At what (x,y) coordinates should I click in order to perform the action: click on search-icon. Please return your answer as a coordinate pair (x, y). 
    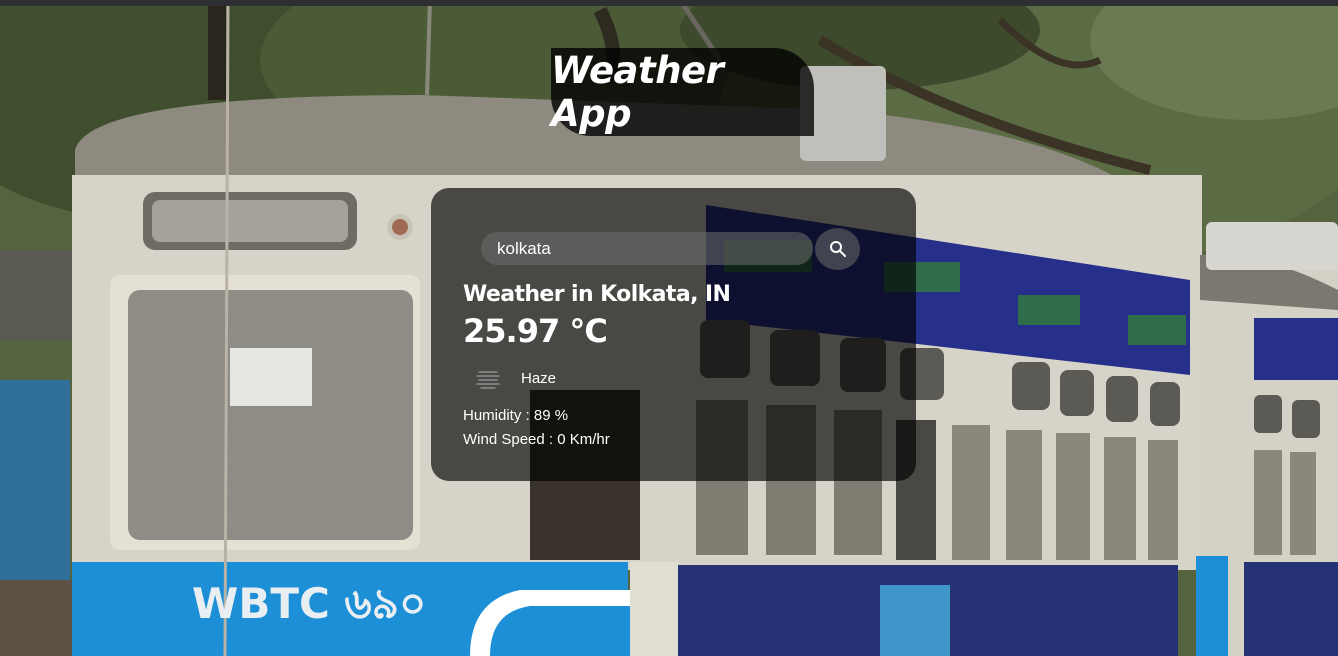
    Looking at the image, I should click on (837, 249).